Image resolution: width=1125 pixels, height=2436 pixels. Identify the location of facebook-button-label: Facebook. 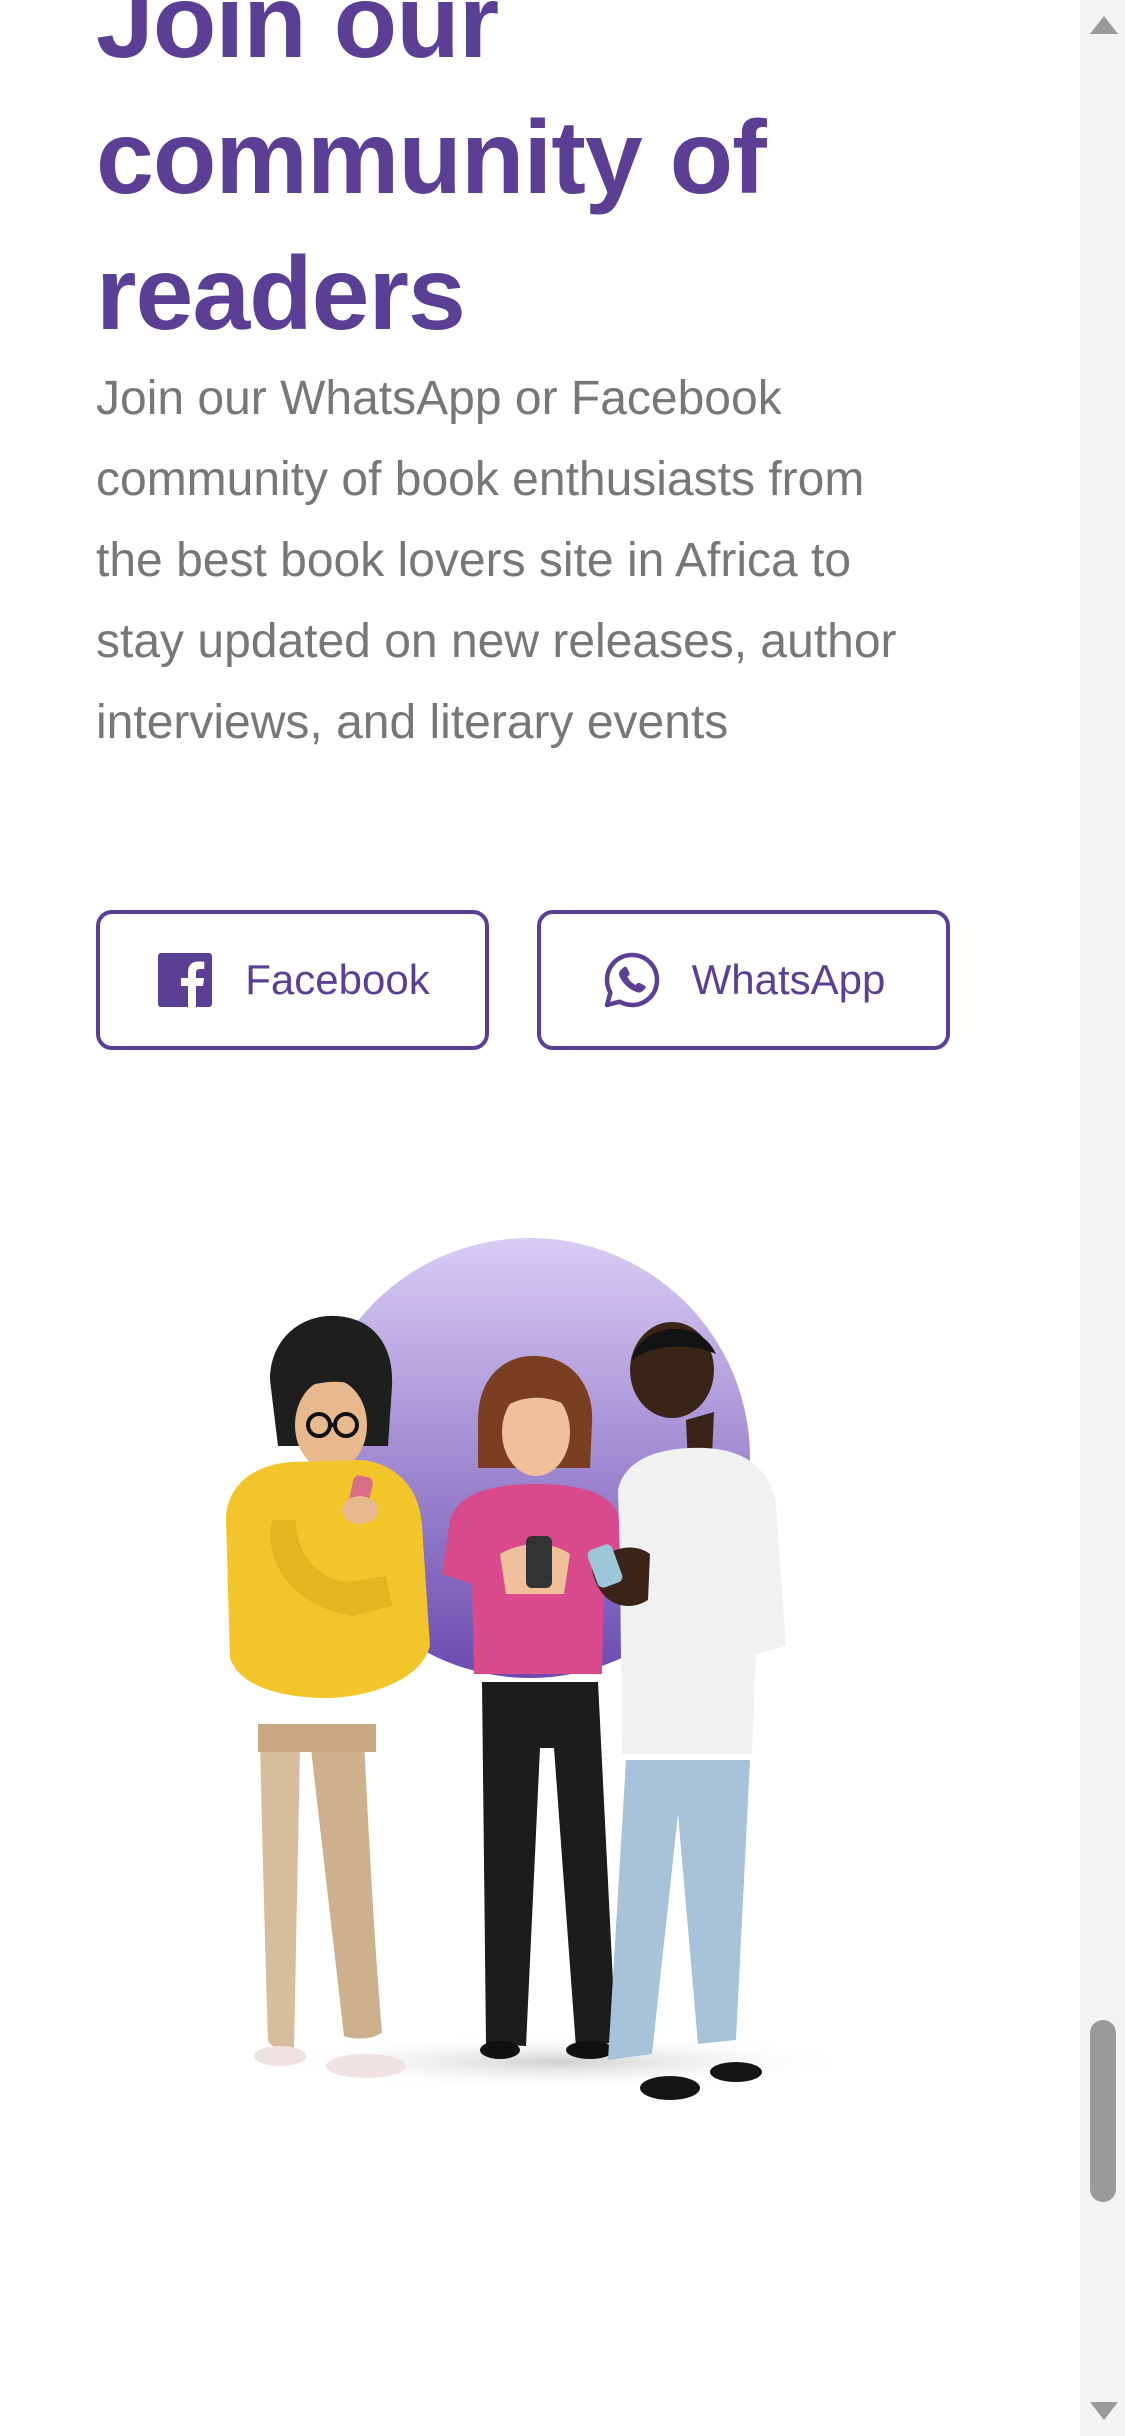
(337, 979).